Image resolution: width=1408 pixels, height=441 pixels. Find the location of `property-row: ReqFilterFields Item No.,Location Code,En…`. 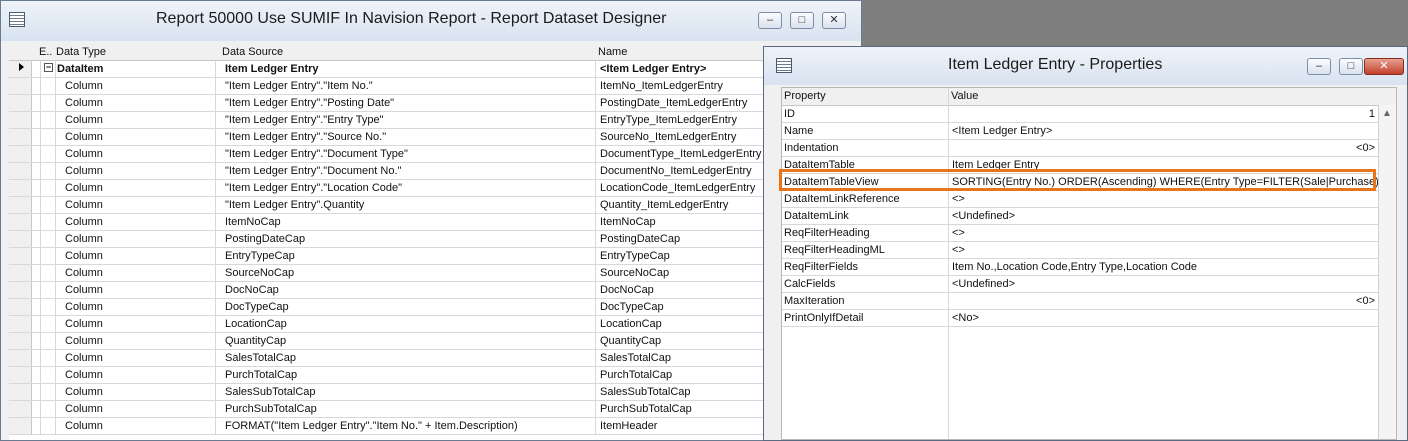

property-row: ReqFilterFields Item No.,Location Code,En… is located at coordinates (1080, 267).